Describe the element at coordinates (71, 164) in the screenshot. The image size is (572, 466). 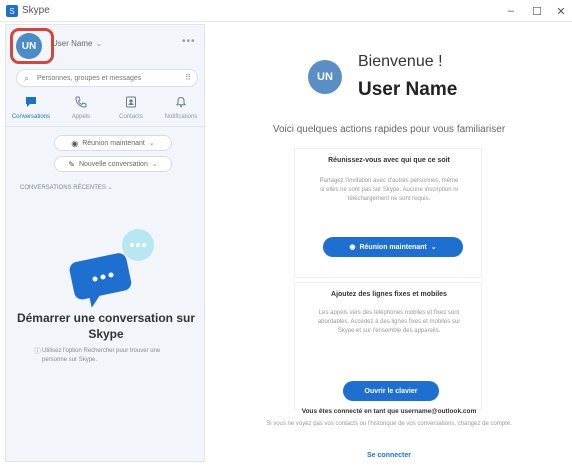
I see `new-chat-icon: ✎` at that location.